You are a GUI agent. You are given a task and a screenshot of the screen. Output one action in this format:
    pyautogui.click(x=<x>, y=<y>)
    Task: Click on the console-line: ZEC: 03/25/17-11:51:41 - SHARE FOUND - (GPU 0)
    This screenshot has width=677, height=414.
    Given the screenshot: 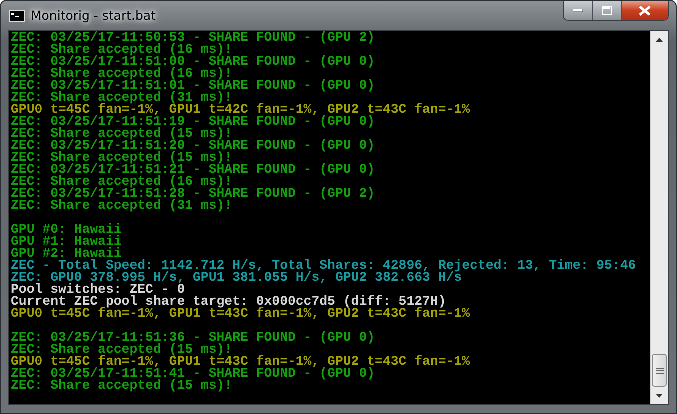 What is the action you would take?
    pyautogui.click(x=193, y=373)
    